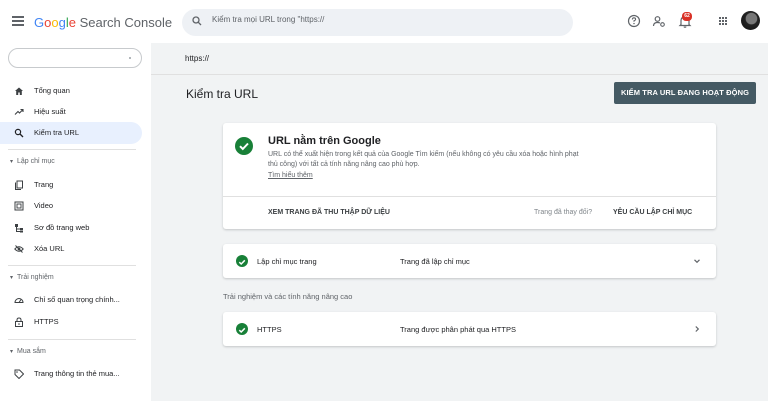 Image resolution: width=768 pixels, height=401 pixels. What do you see at coordinates (19, 374) in the screenshot?
I see `tag-icon` at bounding box center [19, 374].